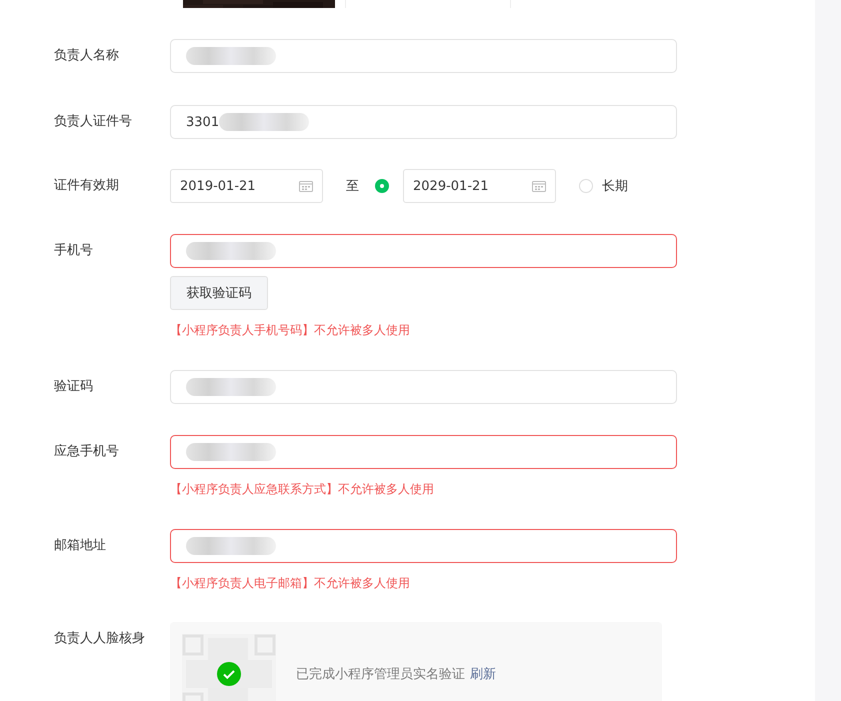 The image size is (841, 701). Describe the element at coordinates (382, 186) in the screenshot. I see `radio-button` at that location.